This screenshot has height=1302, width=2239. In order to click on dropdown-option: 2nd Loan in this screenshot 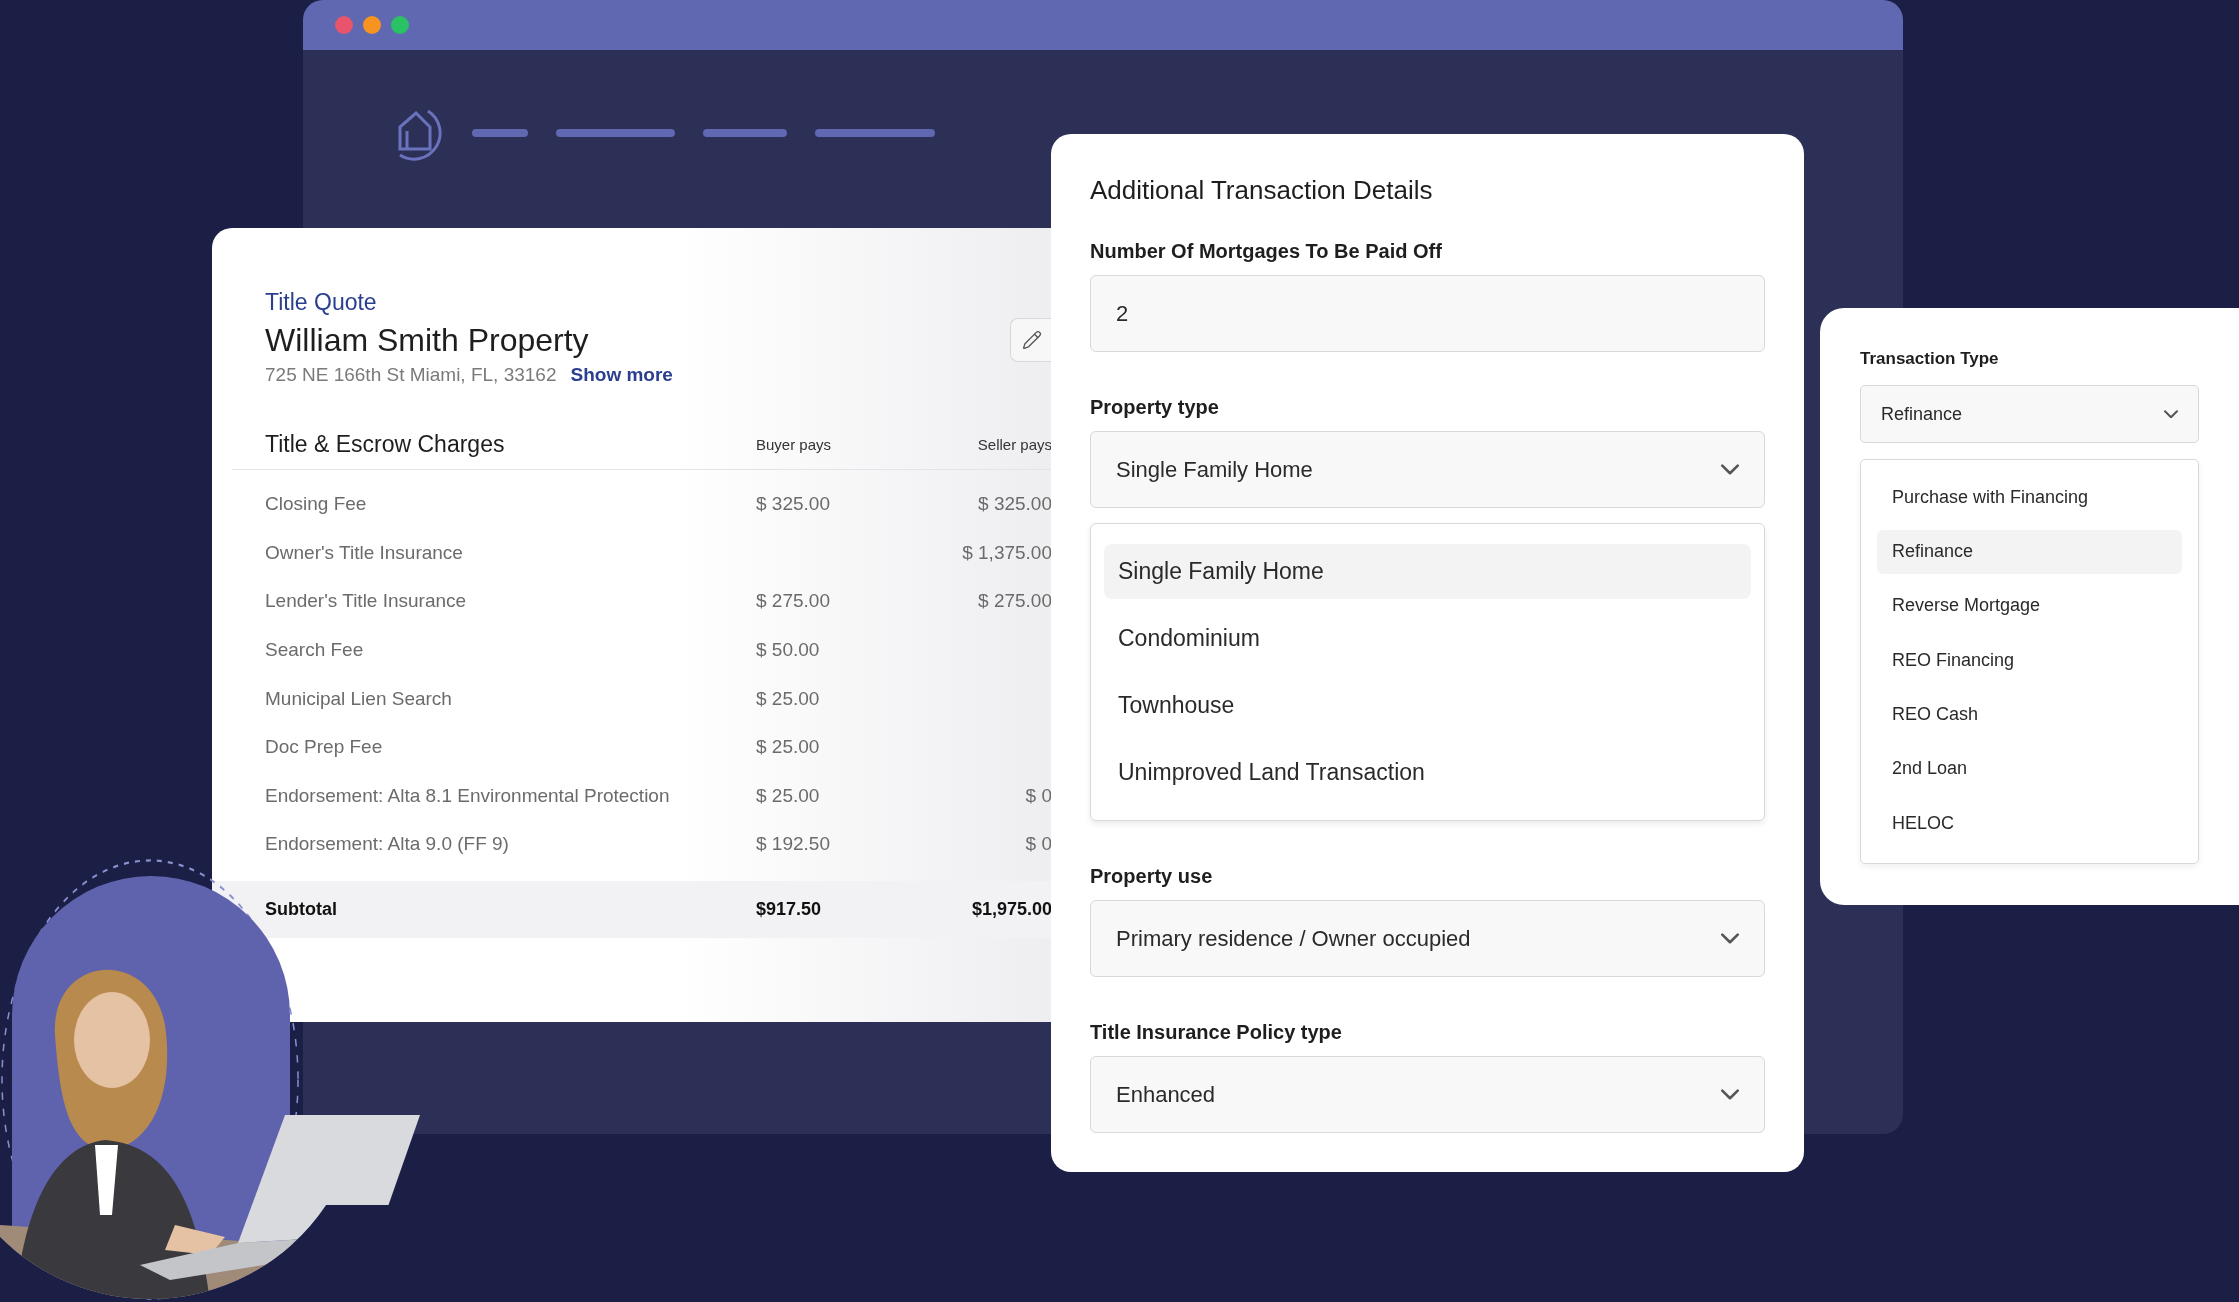, I will do `click(2029, 768)`.